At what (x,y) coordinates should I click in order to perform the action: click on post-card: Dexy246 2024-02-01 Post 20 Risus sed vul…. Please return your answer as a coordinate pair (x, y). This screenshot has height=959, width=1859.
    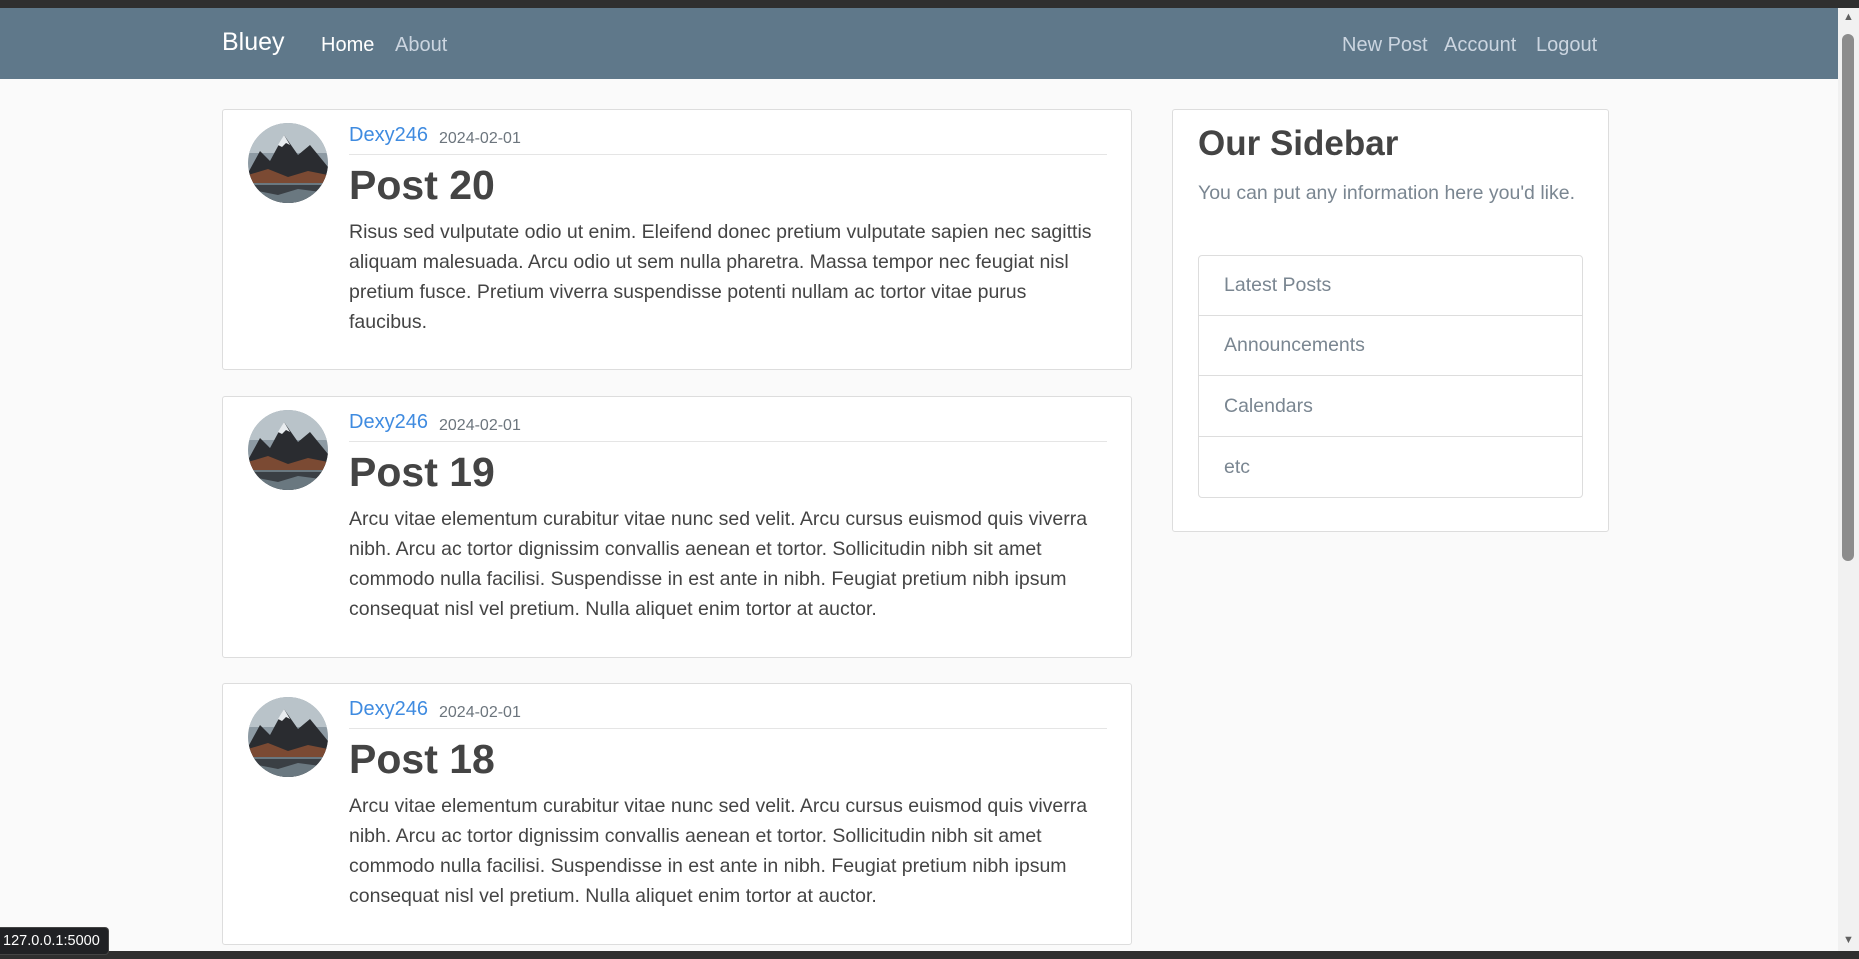
    Looking at the image, I should click on (677, 239).